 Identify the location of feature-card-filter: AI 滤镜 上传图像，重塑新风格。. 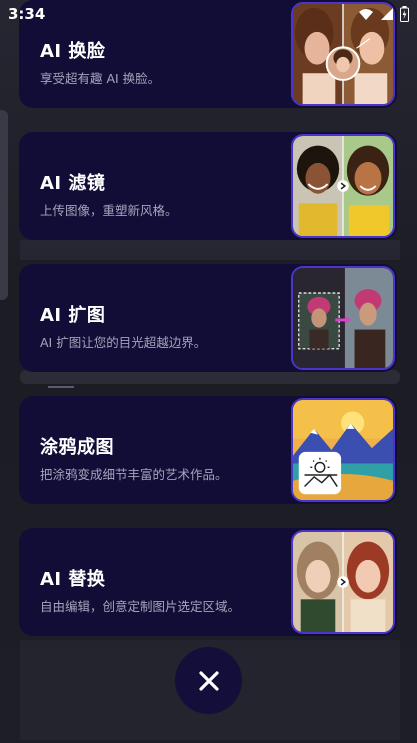
(208, 186).